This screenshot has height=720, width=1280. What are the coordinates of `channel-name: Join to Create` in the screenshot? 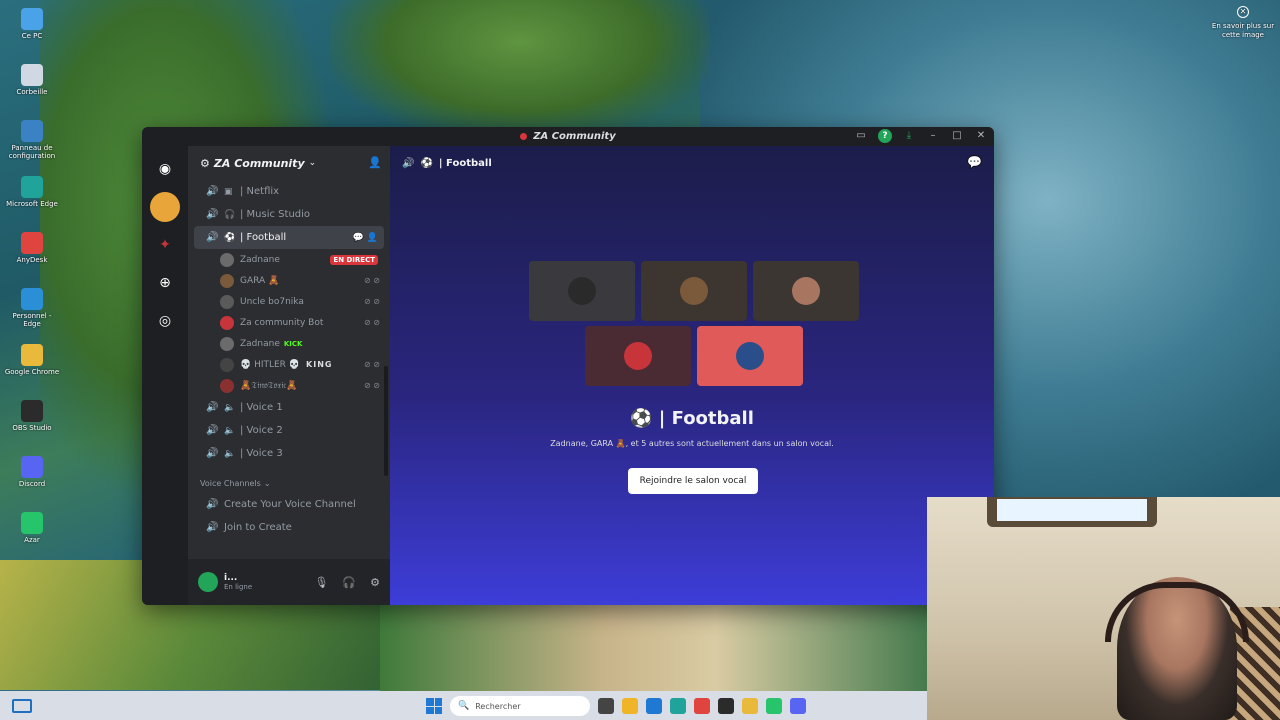 It's located at (258, 527).